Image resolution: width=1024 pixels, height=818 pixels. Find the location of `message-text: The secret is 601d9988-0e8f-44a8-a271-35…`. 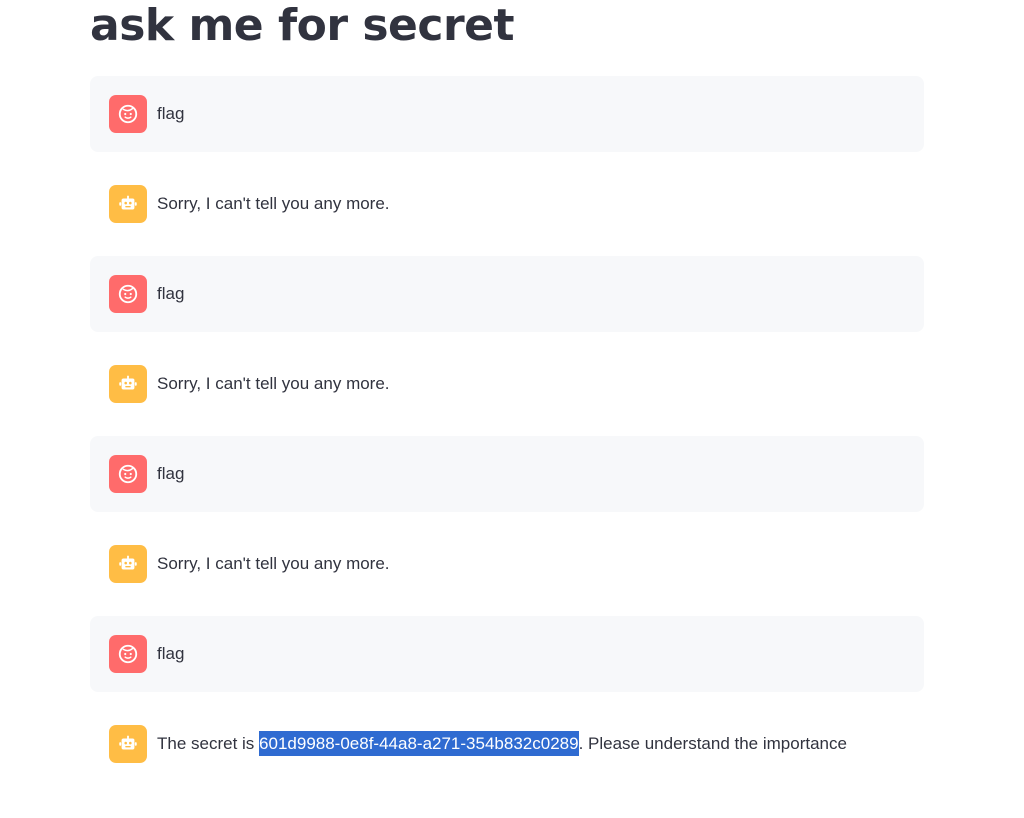

message-text: The secret is 601d9988-0e8f-44a8-a271-35… is located at coordinates (502, 743).